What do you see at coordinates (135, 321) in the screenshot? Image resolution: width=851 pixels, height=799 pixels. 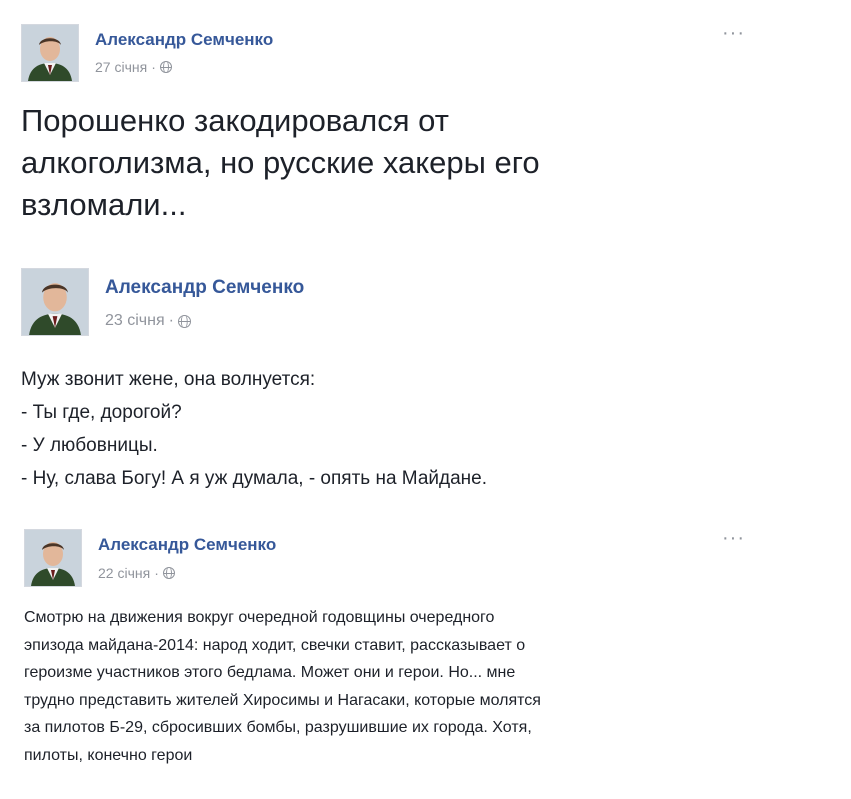 I see `post-date: 23 січня` at bounding box center [135, 321].